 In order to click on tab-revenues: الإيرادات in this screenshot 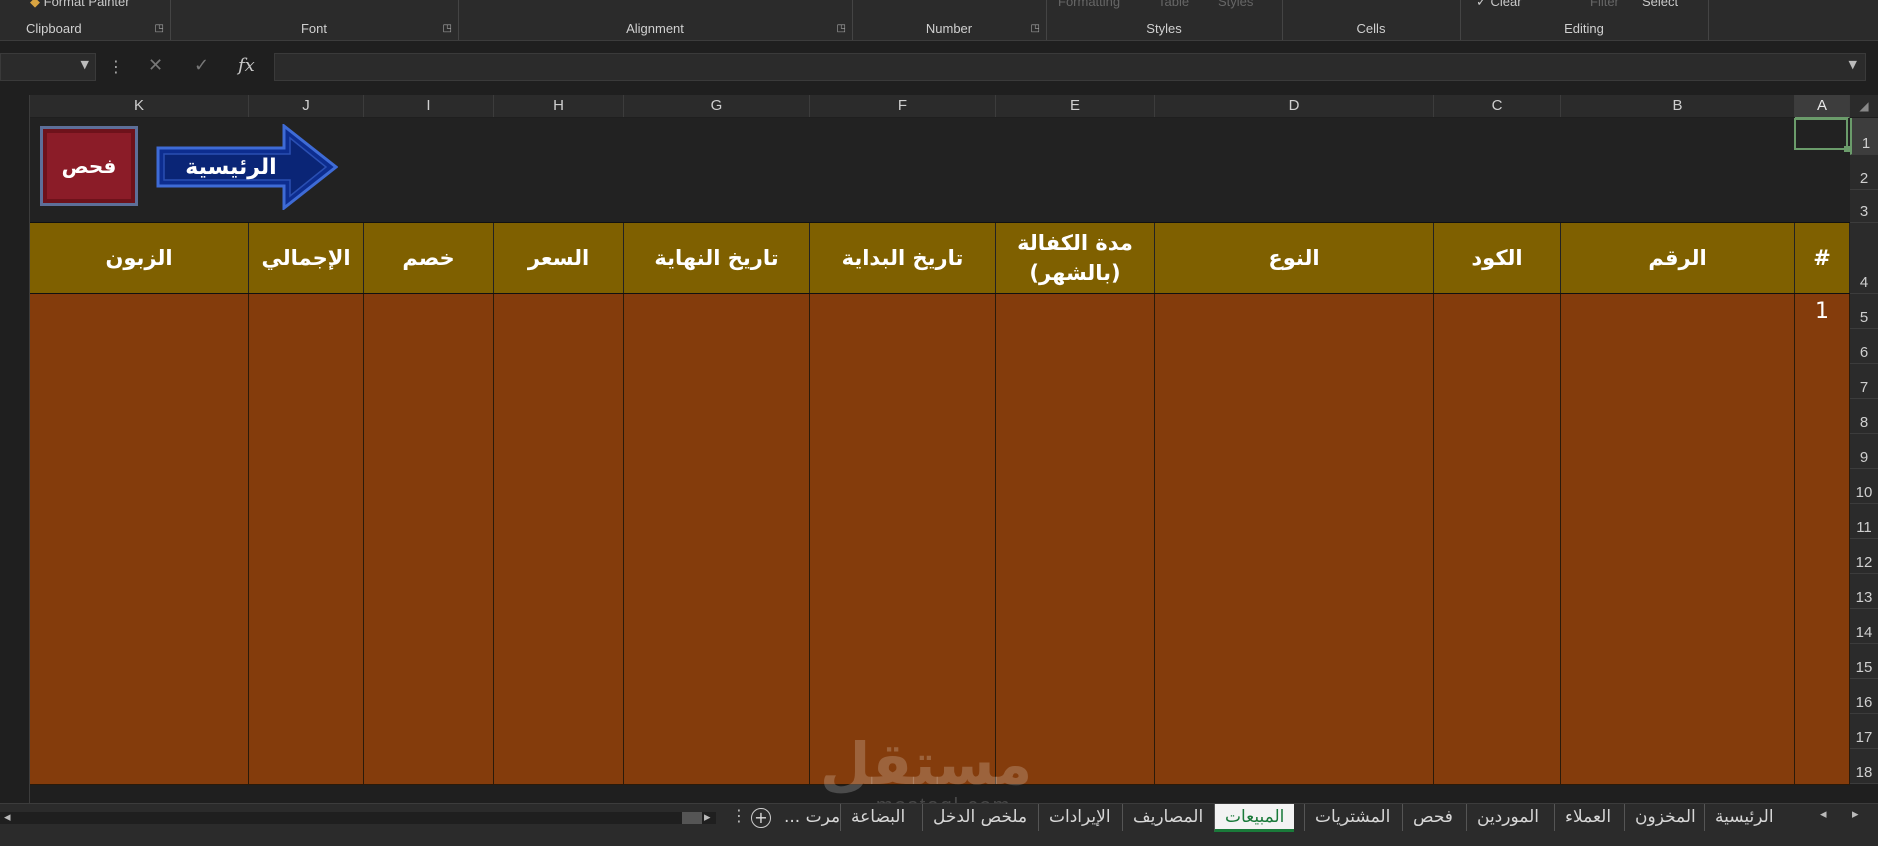, I will do `click(1079, 817)`.